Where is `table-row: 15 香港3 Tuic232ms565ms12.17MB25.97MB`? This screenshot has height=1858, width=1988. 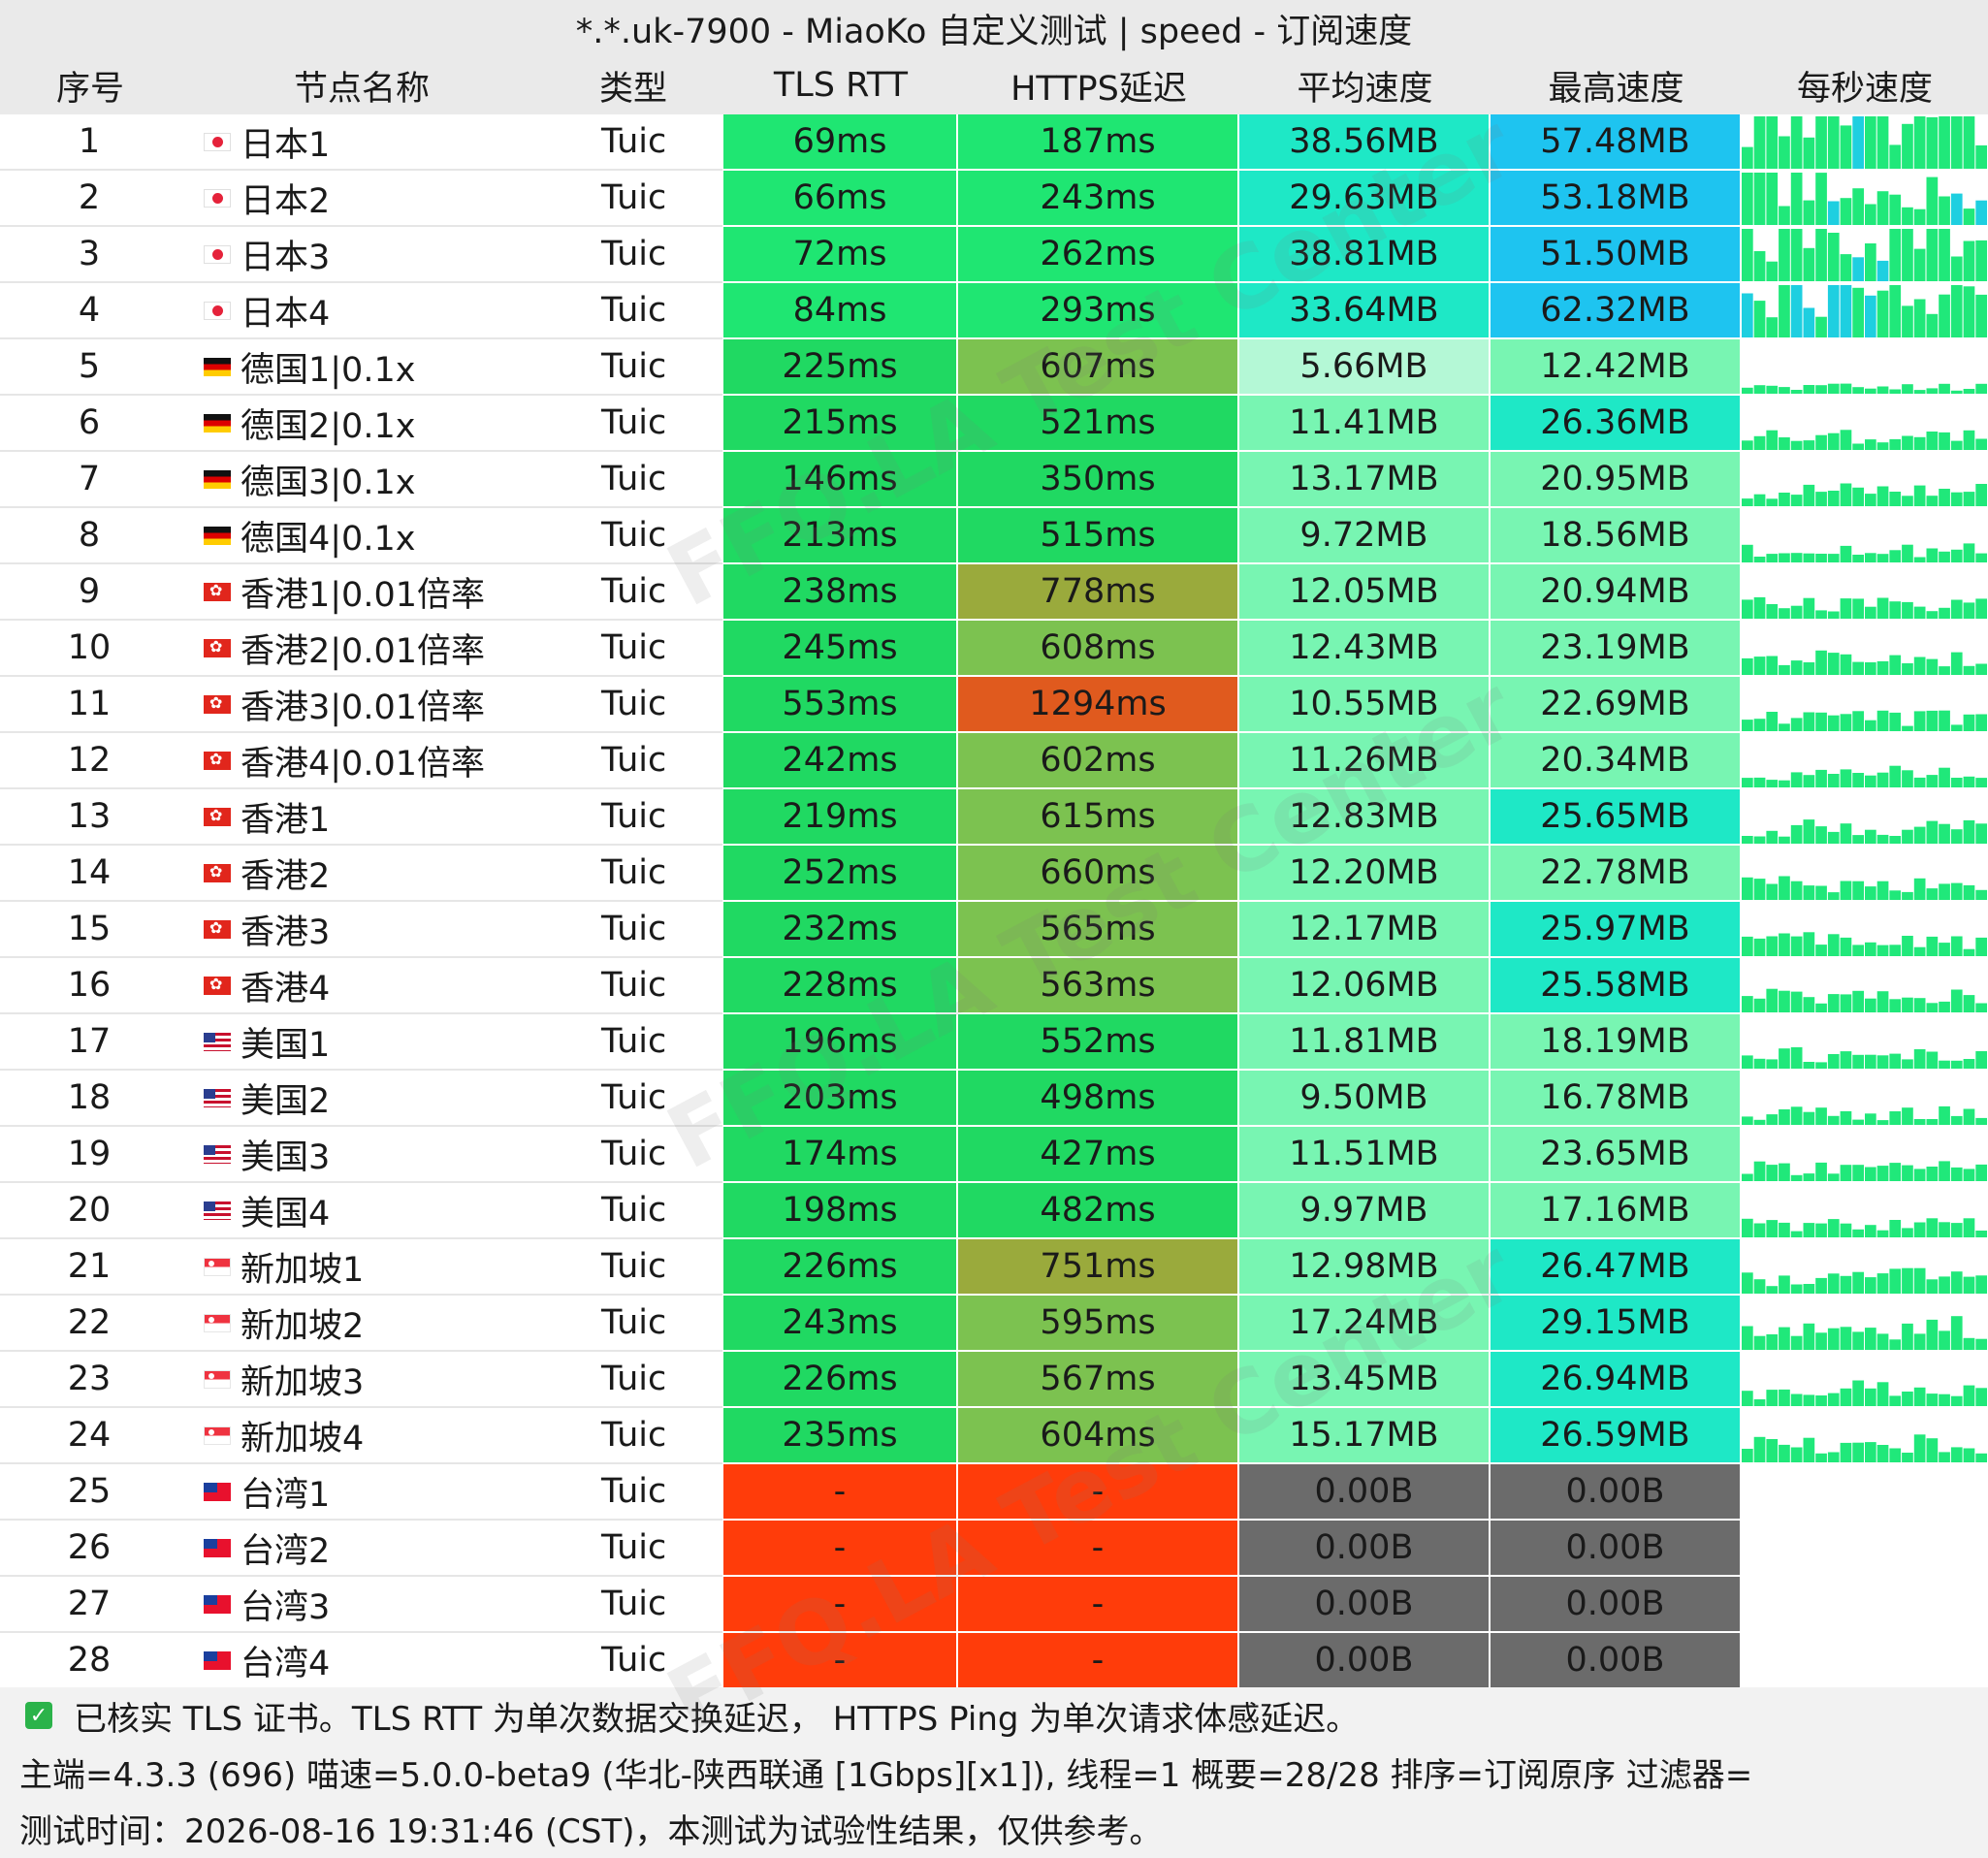 table-row: 15 香港3 Tuic232ms565ms12.17MB25.97MB is located at coordinates (994, 930).